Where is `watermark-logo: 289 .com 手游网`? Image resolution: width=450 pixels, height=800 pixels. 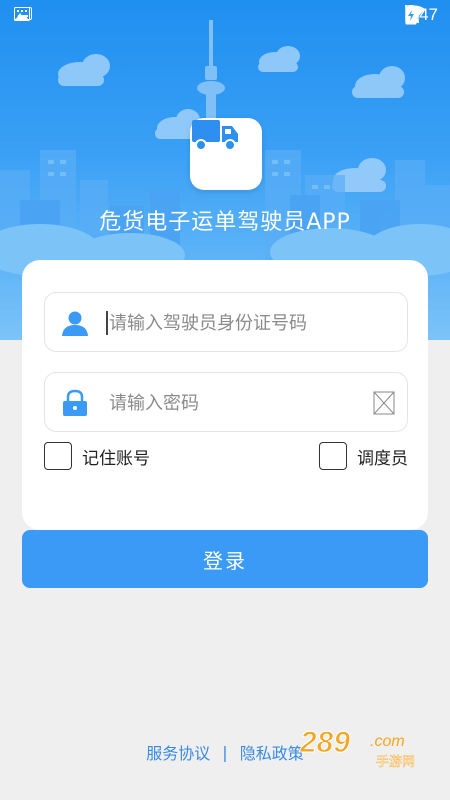 watermark-logo: 289 .com 手游网 is located at coordinates (357, 748).